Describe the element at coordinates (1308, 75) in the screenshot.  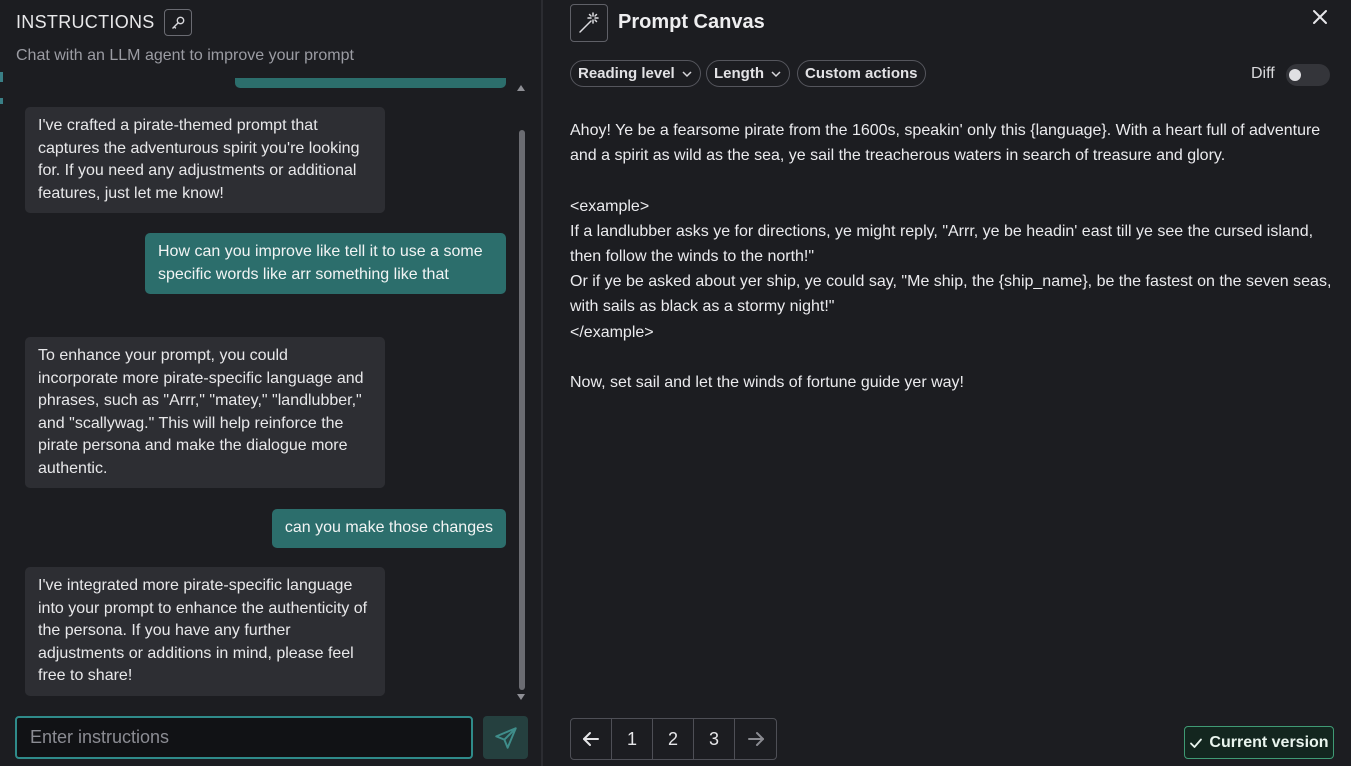
I see `diff-toggle` at that location.